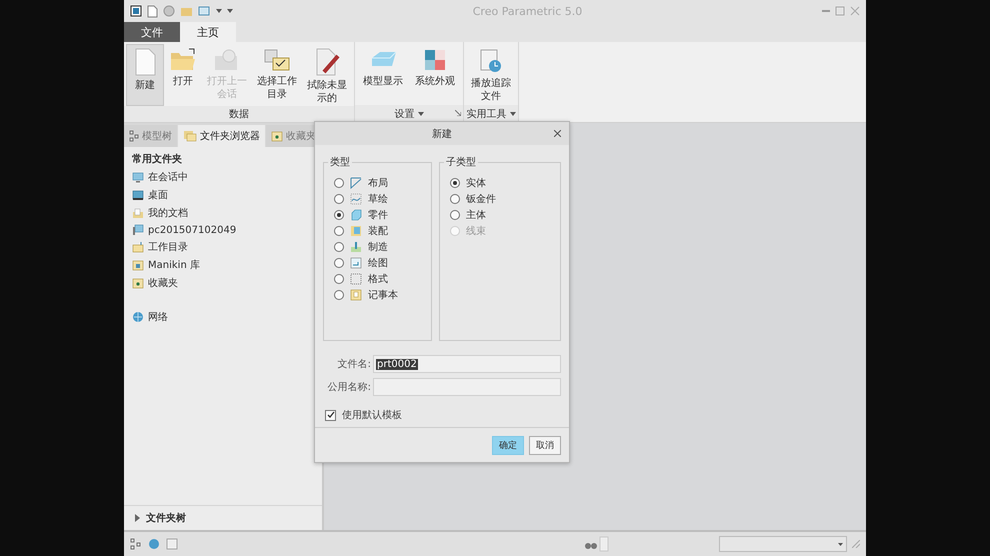 The image size is (990, 556). What do you see at coordinates (330, 415) in the screenshot?
I see `checkbox` at bounding box center [330, 415].